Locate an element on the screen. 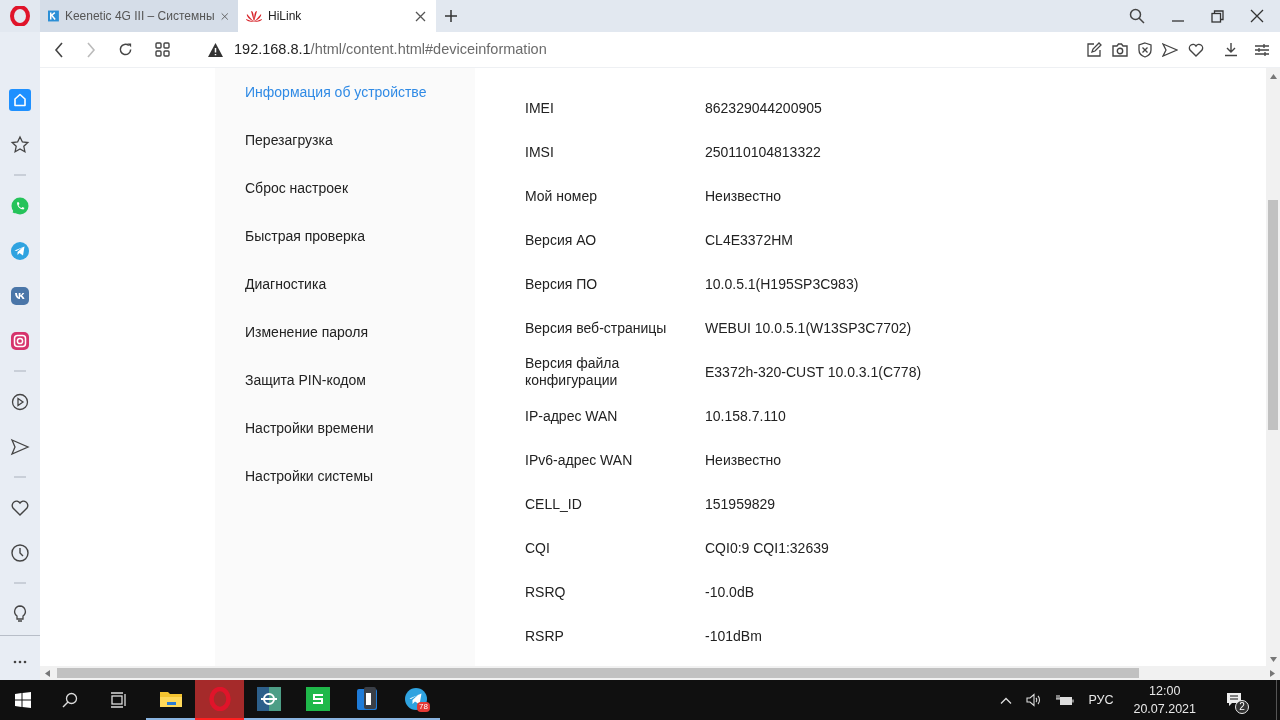  field-value: -101dBm is located at coordinates (733, 636).